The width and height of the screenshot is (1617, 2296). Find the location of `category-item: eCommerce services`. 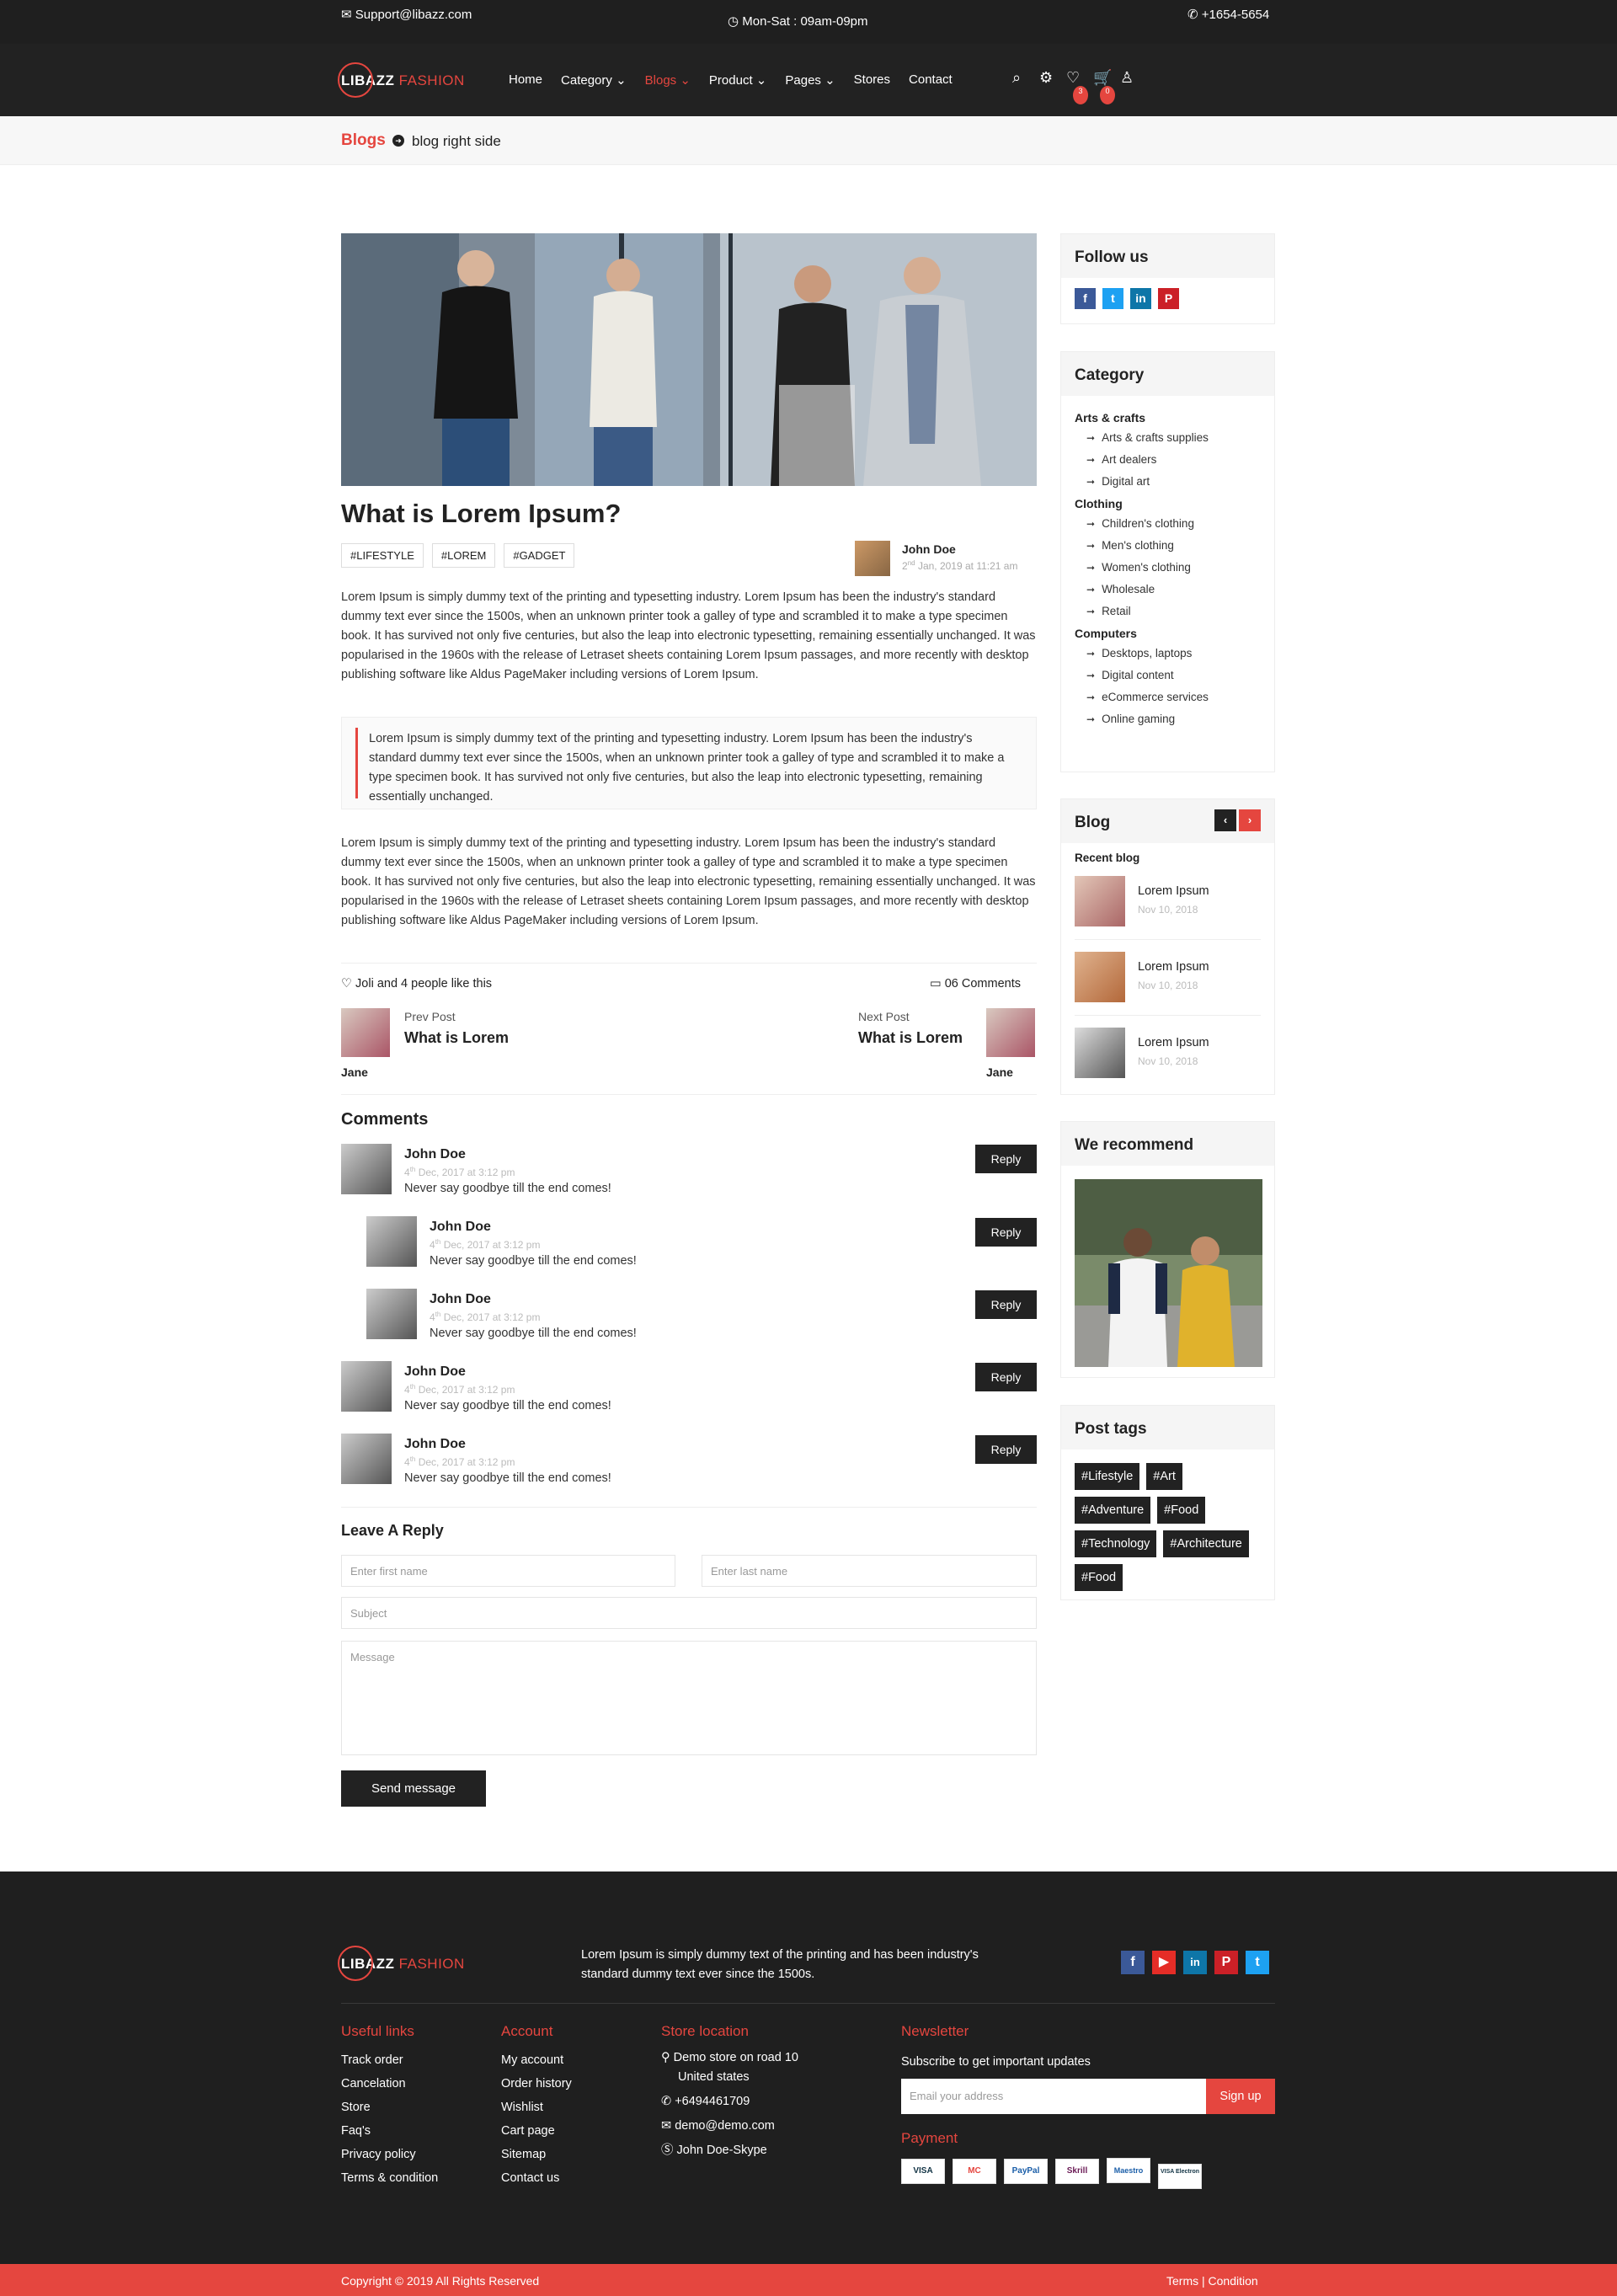

category-item: eCommerce services is located at coordinates (1168, 697).